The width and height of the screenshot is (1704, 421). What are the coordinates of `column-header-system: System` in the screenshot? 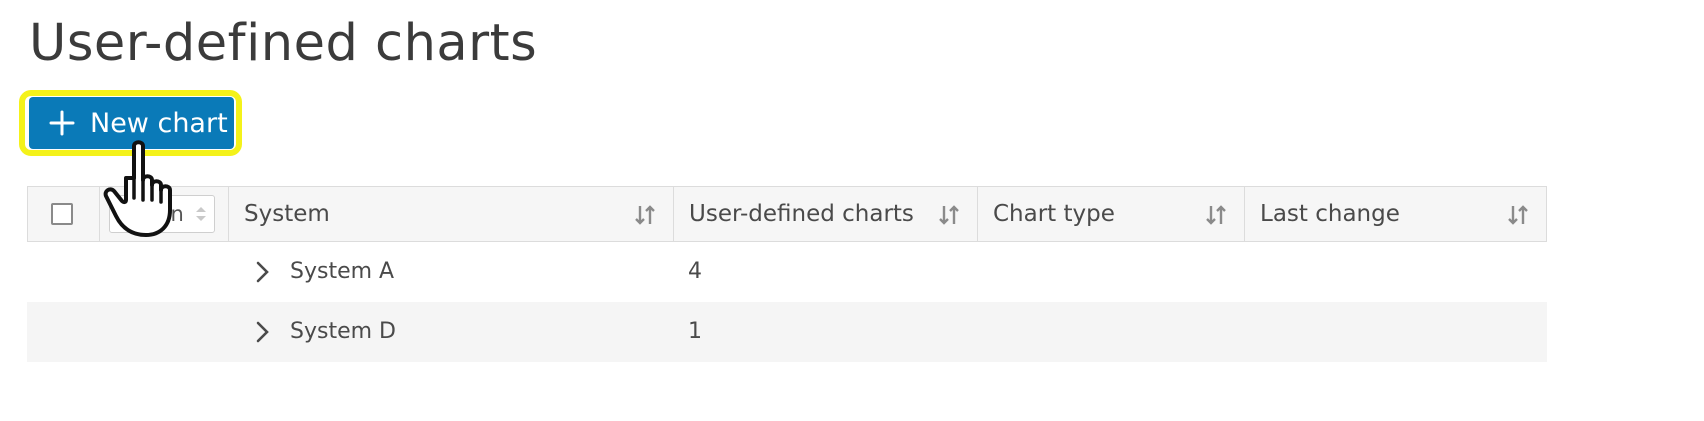 It's located at (451, 214).